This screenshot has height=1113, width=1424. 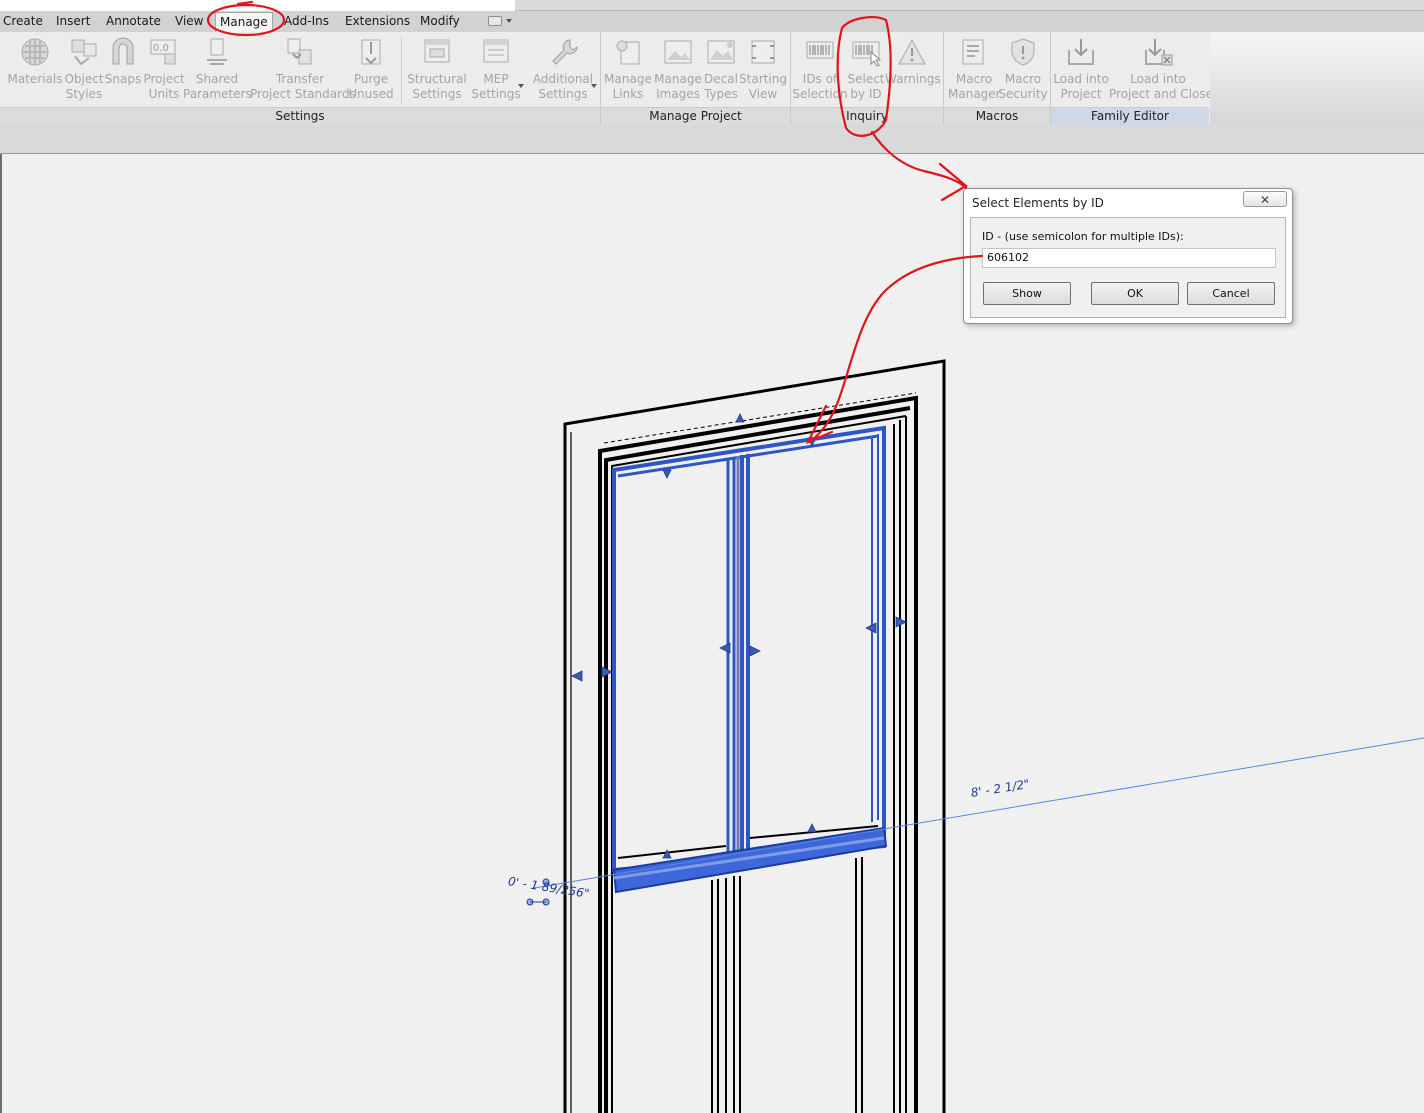 What do you see at coordinates (217, 51) in the screenshot?
I see `shared-parameters-icon` at bounding box center [217, 51].